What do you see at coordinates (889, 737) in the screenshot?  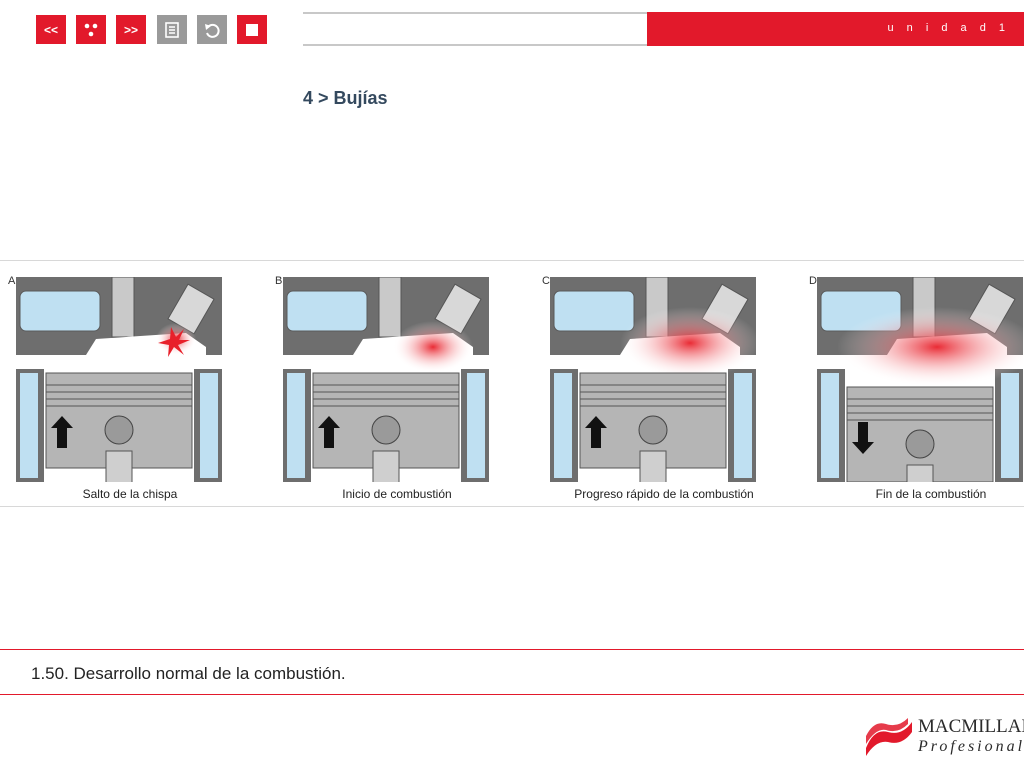 I see `logo-mark-icon` at bounding box center [889, 737].